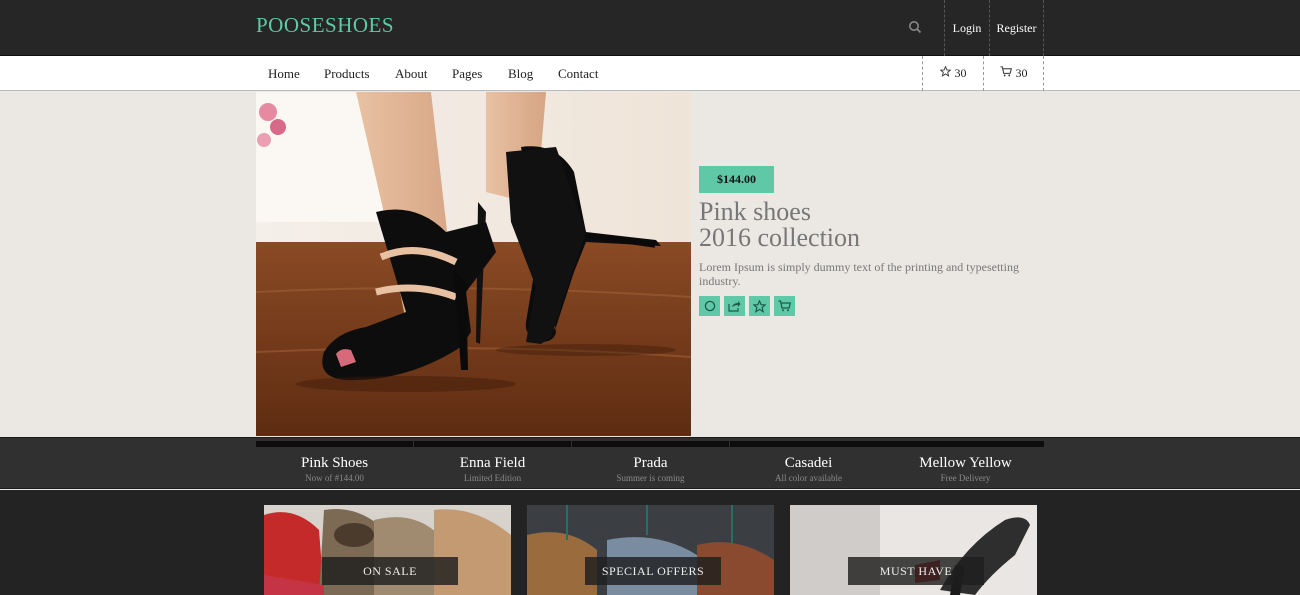 The height and width of the screenshot is (595, 1300). Describe the element at coordinates (709, 306) in the screenshot. I see `circle-icon` at that location.